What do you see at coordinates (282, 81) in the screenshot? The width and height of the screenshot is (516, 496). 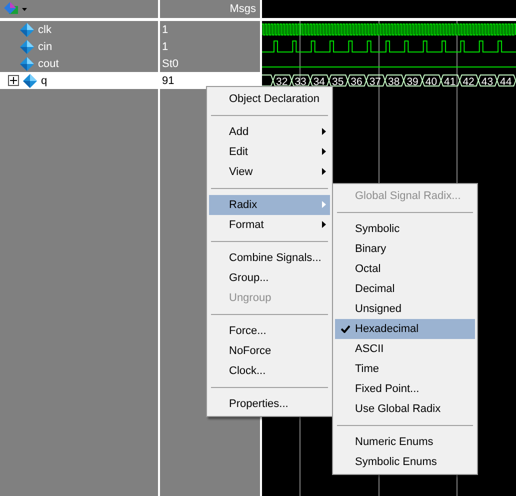 I see `bus-segment: 32` at bounding box center [282, 81].